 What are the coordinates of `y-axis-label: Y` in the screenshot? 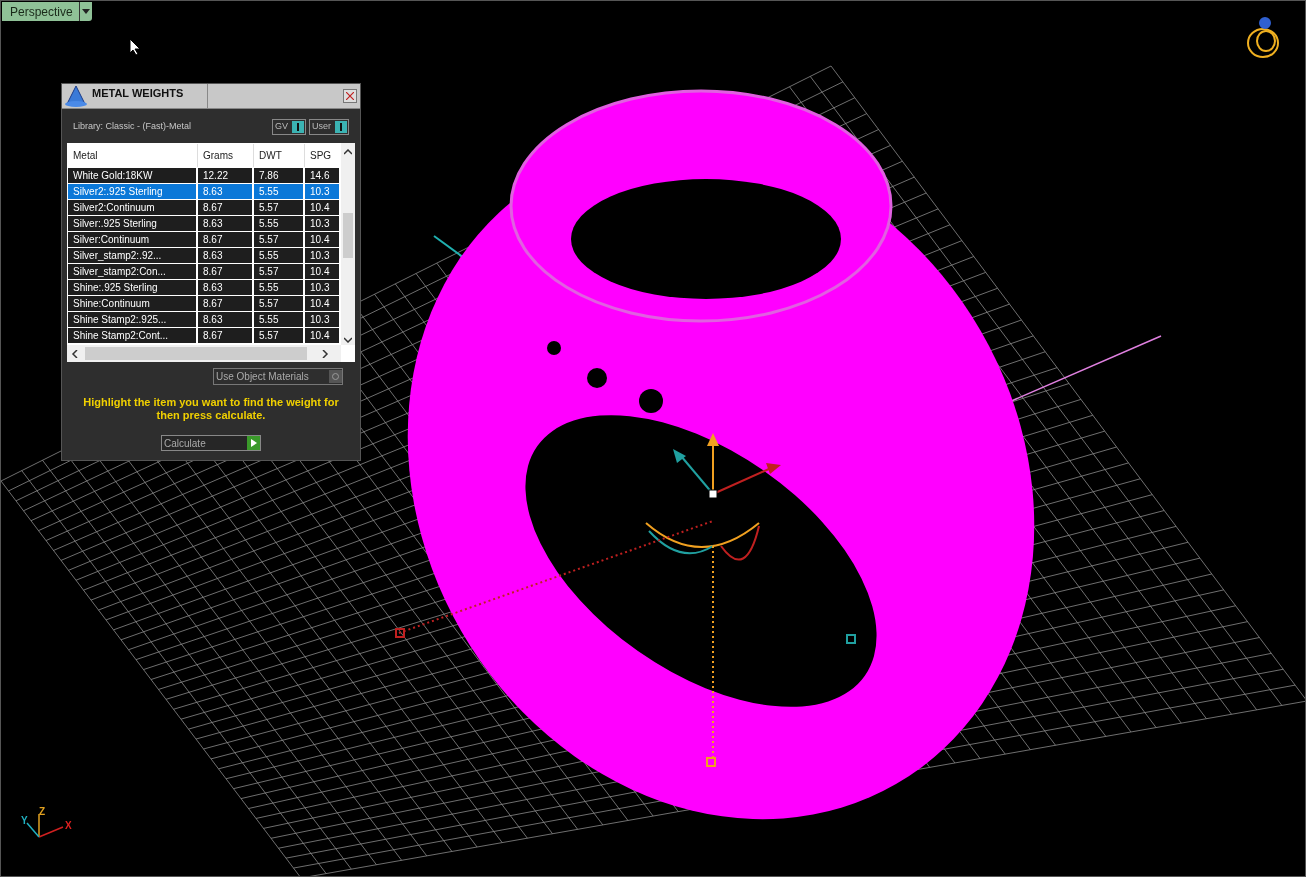 It's located at (24, 821).